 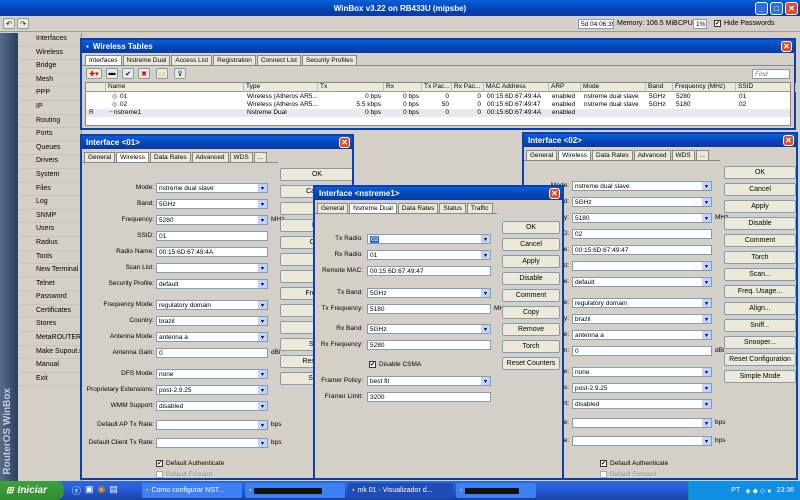 I want to click on menu-item-ppp: PPP, so click(x=49, y=94).